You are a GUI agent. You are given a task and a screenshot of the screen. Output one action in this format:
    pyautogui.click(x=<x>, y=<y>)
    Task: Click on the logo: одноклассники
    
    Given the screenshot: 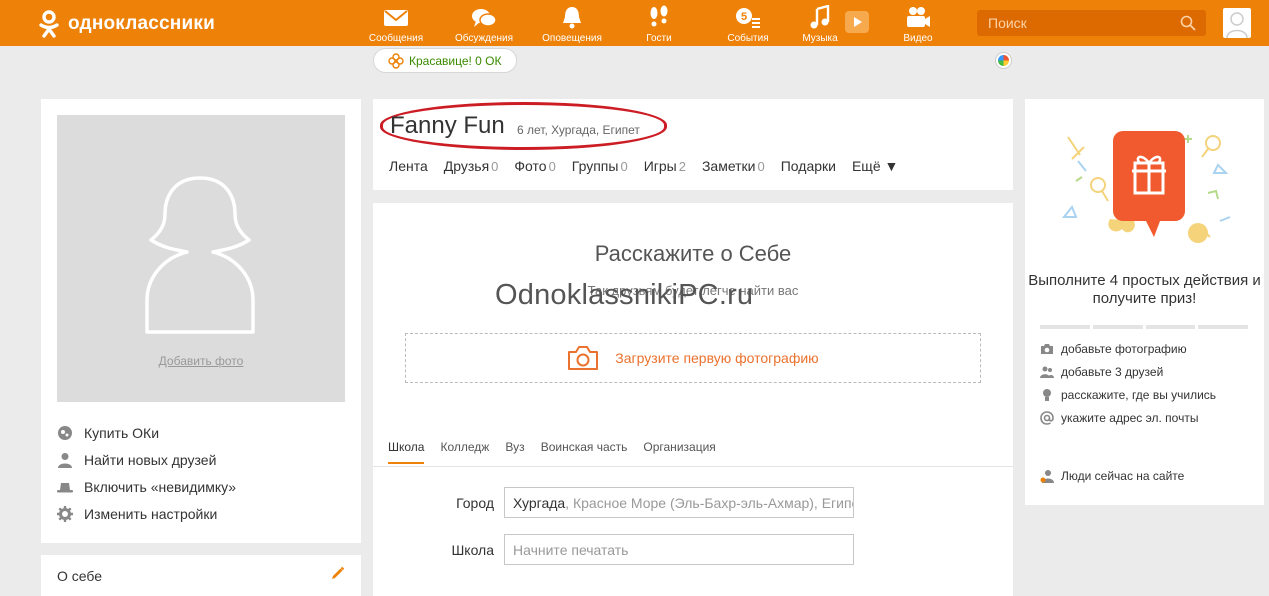 What is the action you would take?
    pyautogui.click(x=126, y=24)
    